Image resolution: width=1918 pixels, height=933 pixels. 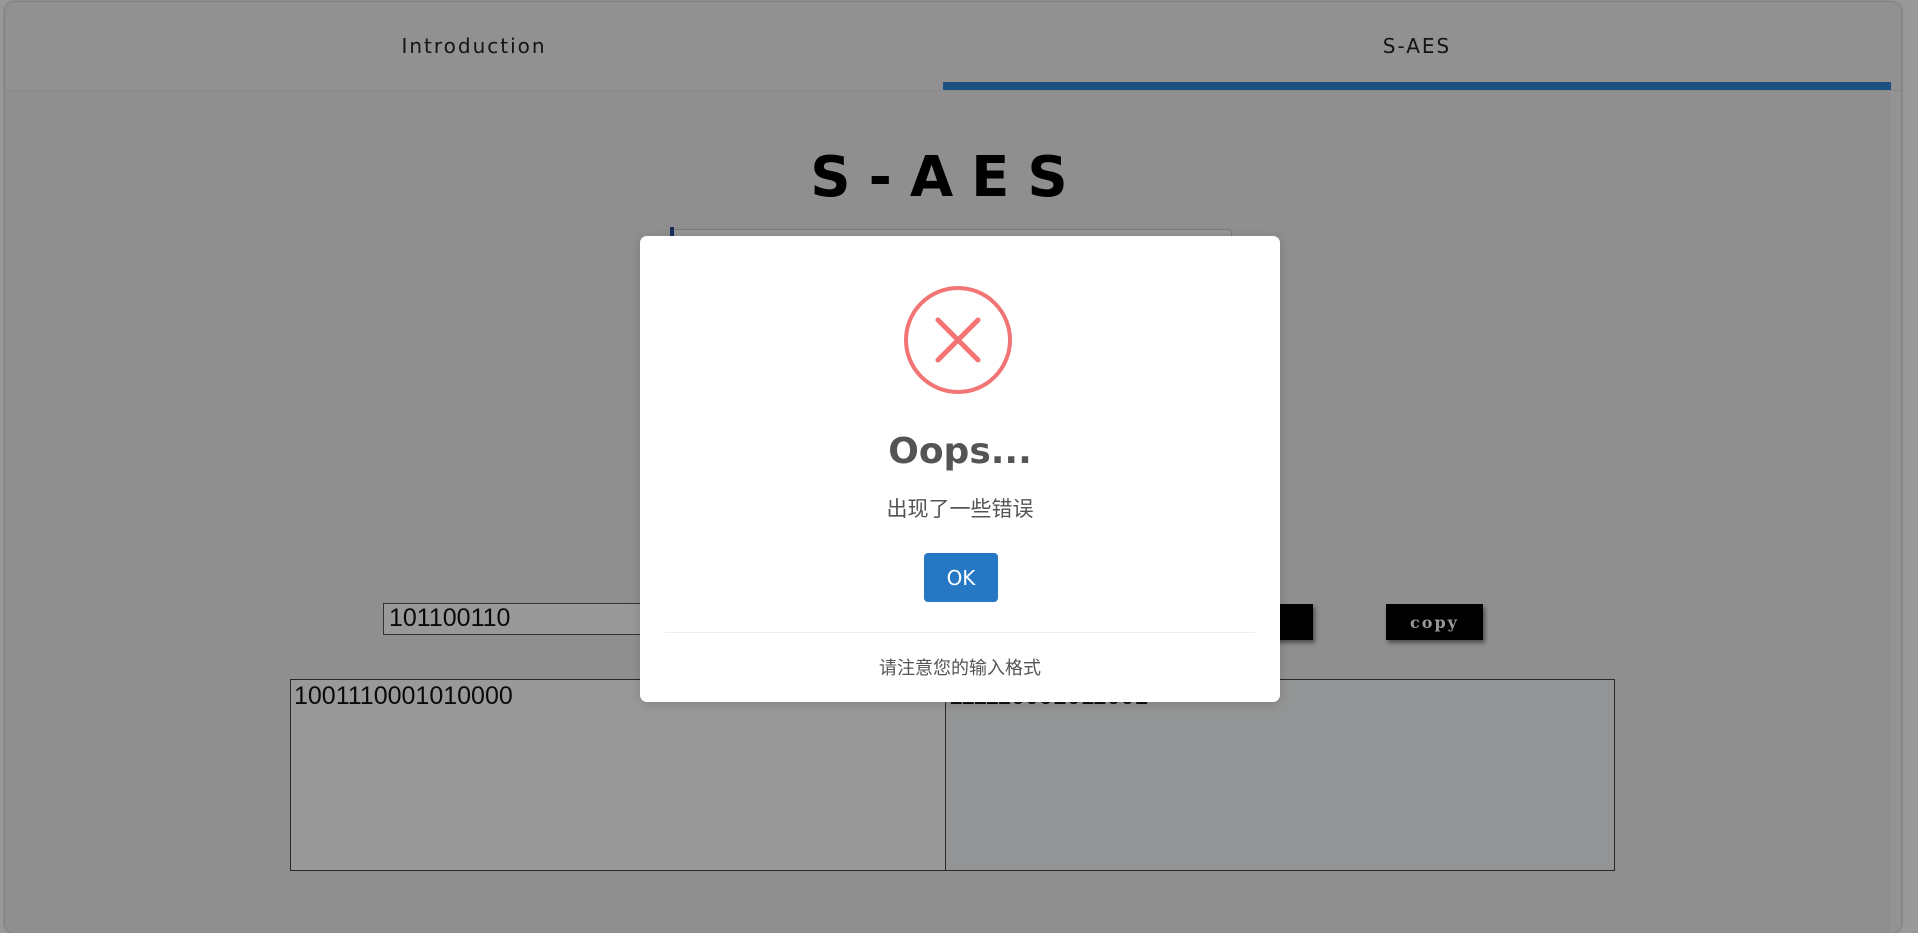 What do you see at coordinates (960, 668) in the screenshot?
I see `dialog-footer: 请注意您的输入格式` at bounding box center [960, 668].